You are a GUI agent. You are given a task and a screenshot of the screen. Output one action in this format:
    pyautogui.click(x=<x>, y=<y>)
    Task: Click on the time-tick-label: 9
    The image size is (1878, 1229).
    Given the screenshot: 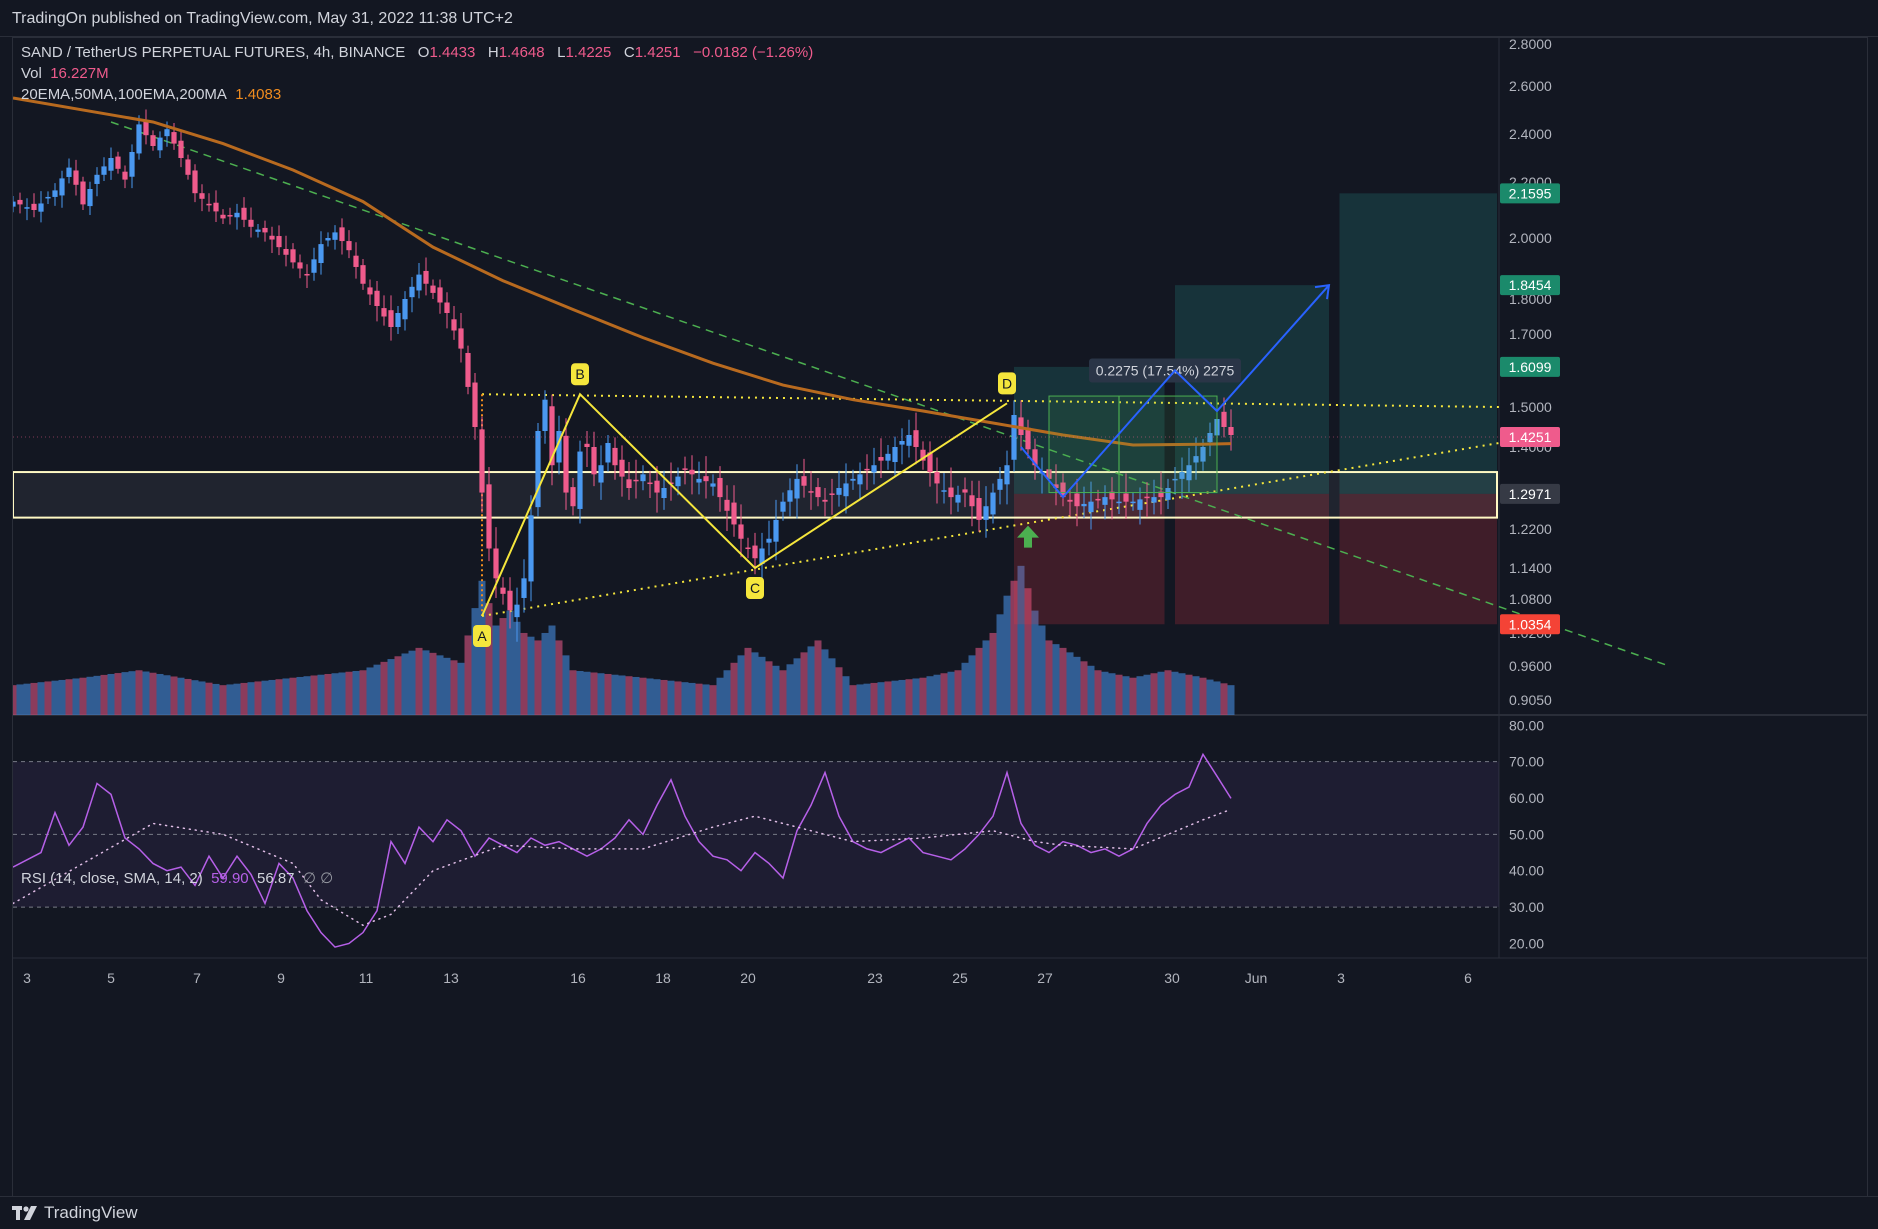 What is the action you would take?
    pyautogui.click(x=281, y=978)
    